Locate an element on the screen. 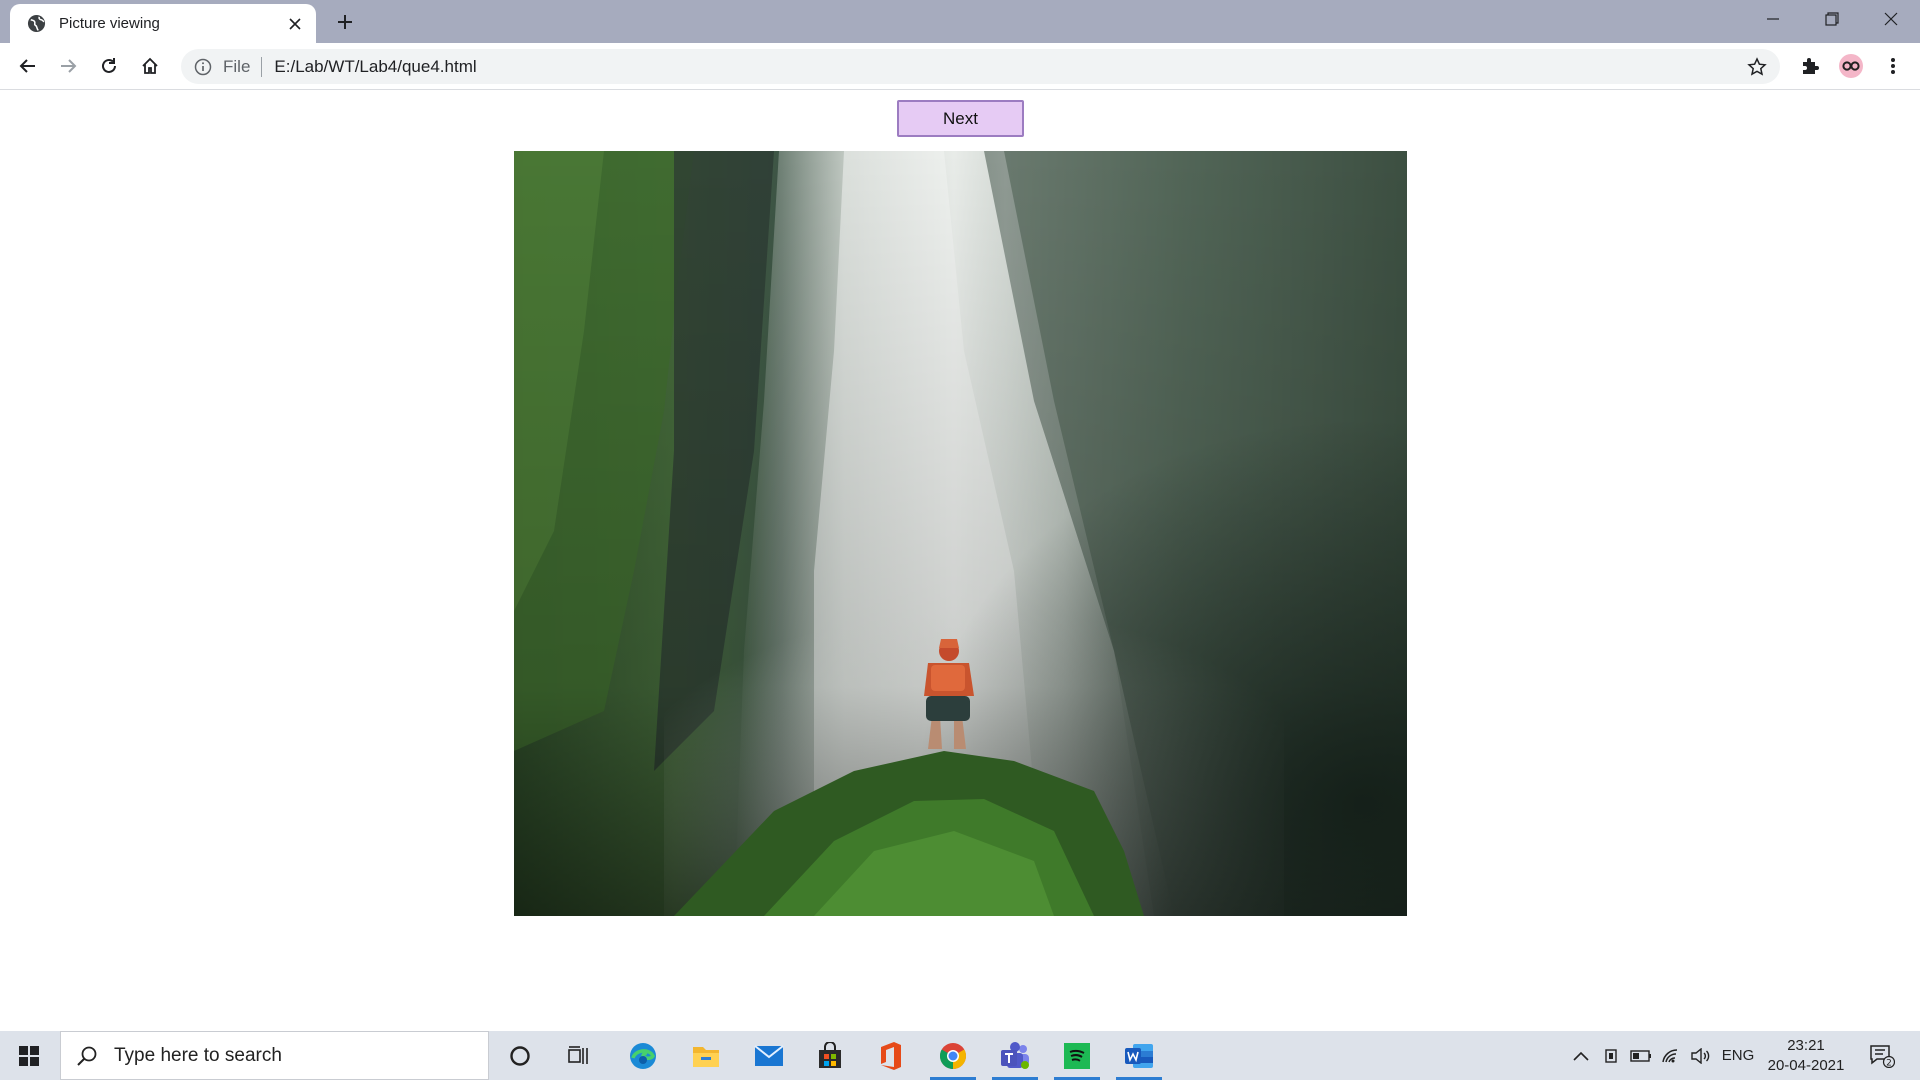 The width and height of the screenshot is (1920, 1080). browser-toolbar: File E:/Lab/WT/Lab4/que4.html is located at coordinates (960, 66).